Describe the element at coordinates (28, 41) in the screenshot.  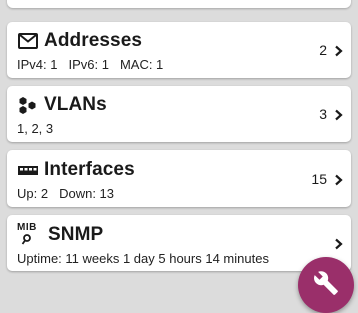
I see `envelope-icon` at that location.